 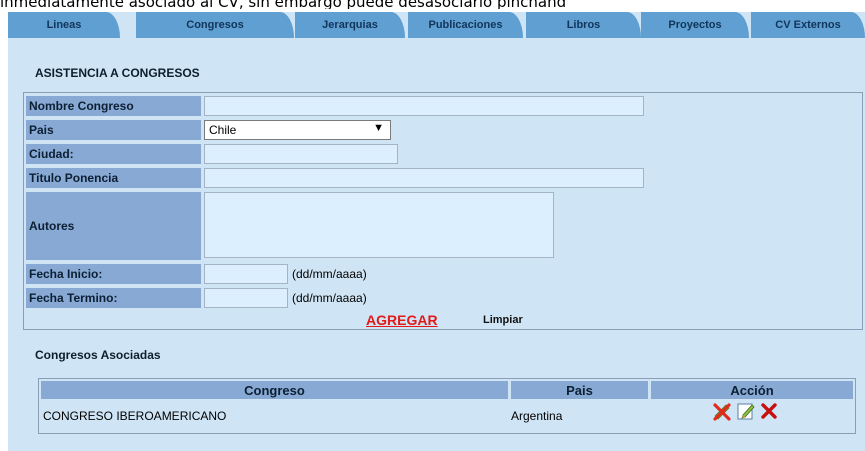 I want to click on ciudad-input, so click(x=301, y=154).